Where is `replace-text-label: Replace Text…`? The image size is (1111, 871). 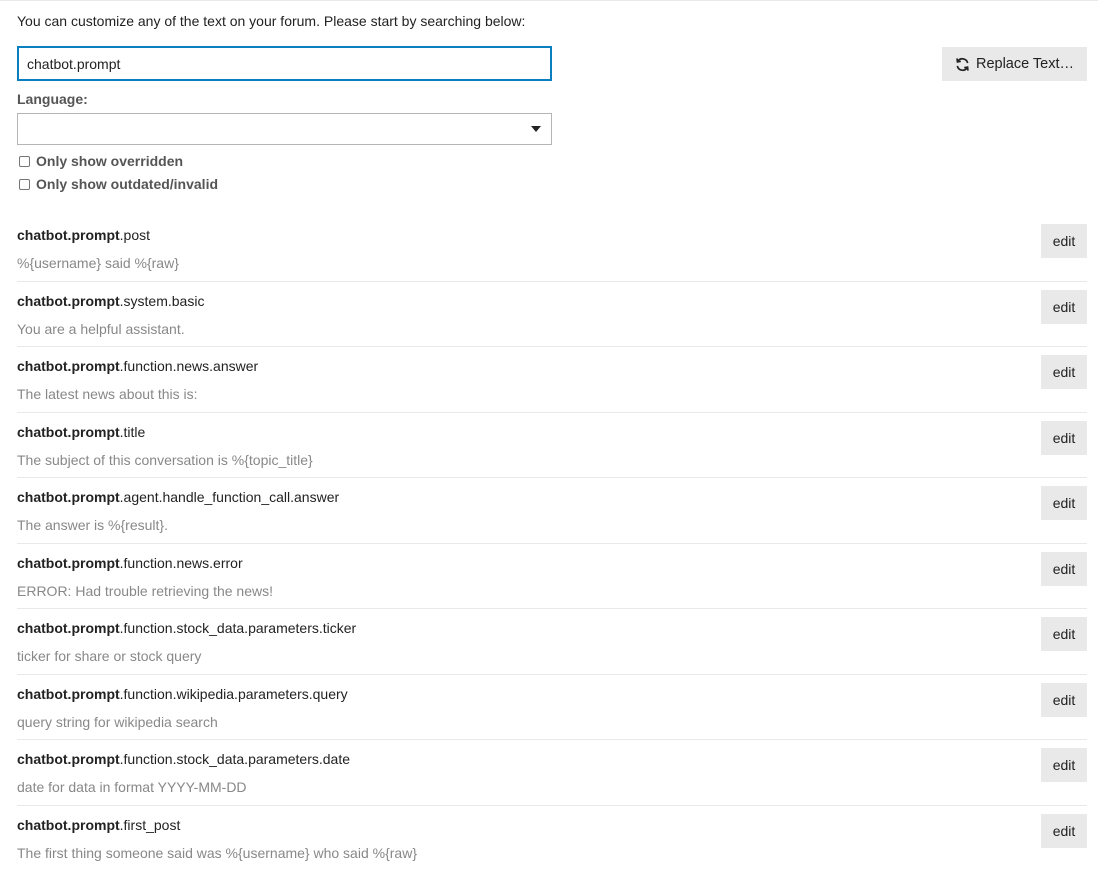 replace-text-label: Replace Text… is located at coordinates (1025, 64).